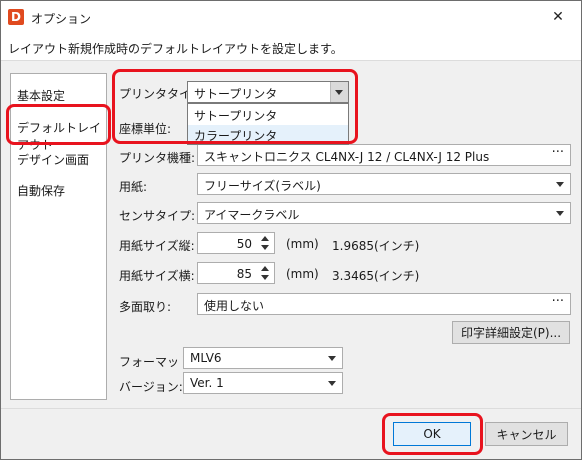  Describe the element at coordinates (291, 17) in the screenshot. I see `title-bar: D オプション ✕` at that location.